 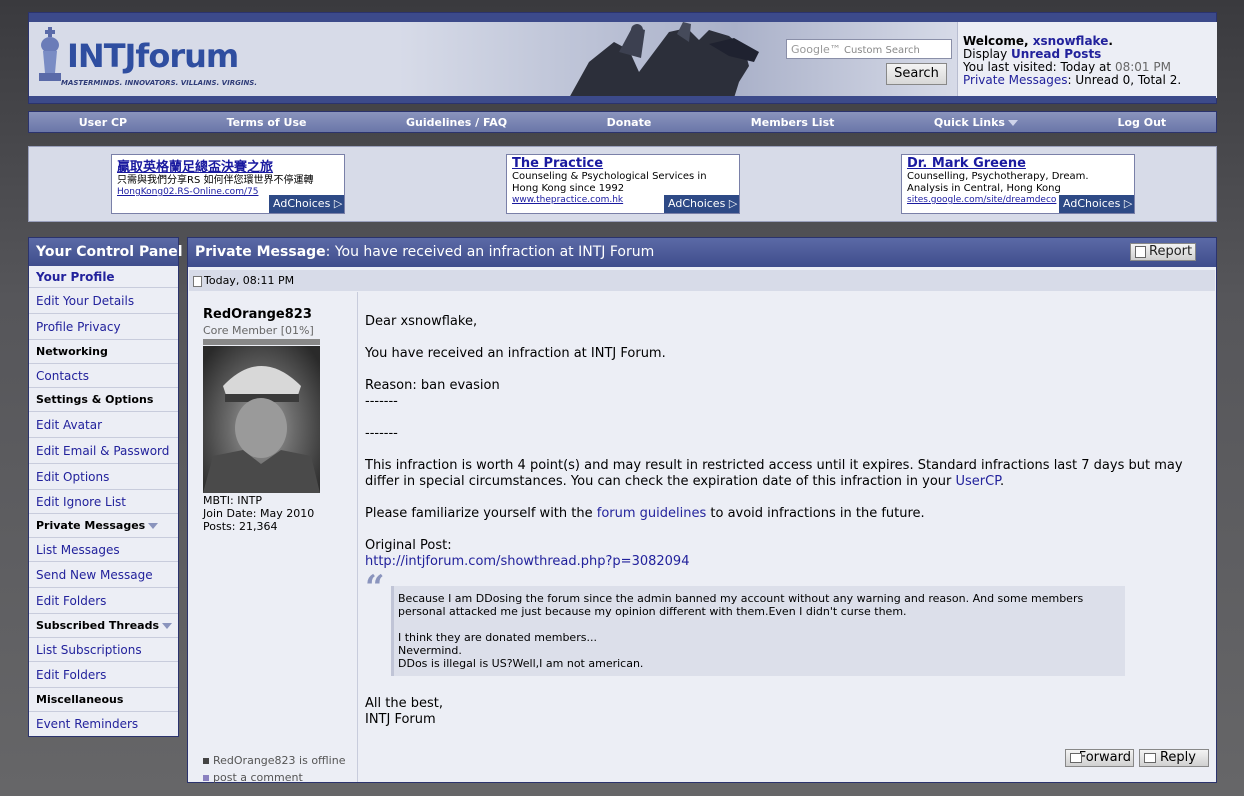 What do you see at coordinates (103, 477) in the screenshot?
I see `sidebar-item-edit-options: Edit Options` at bounding box center [103, 477].